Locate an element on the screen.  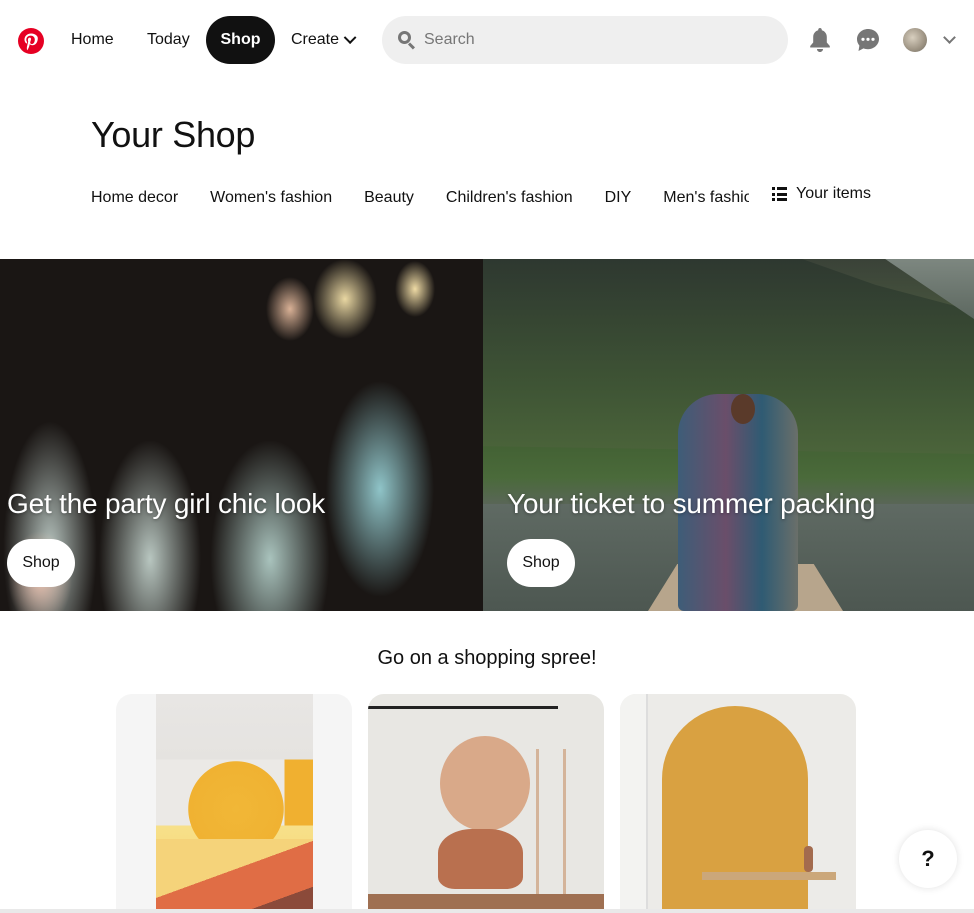
tab-beauty: Beauty is located at coordinates (389, 198).